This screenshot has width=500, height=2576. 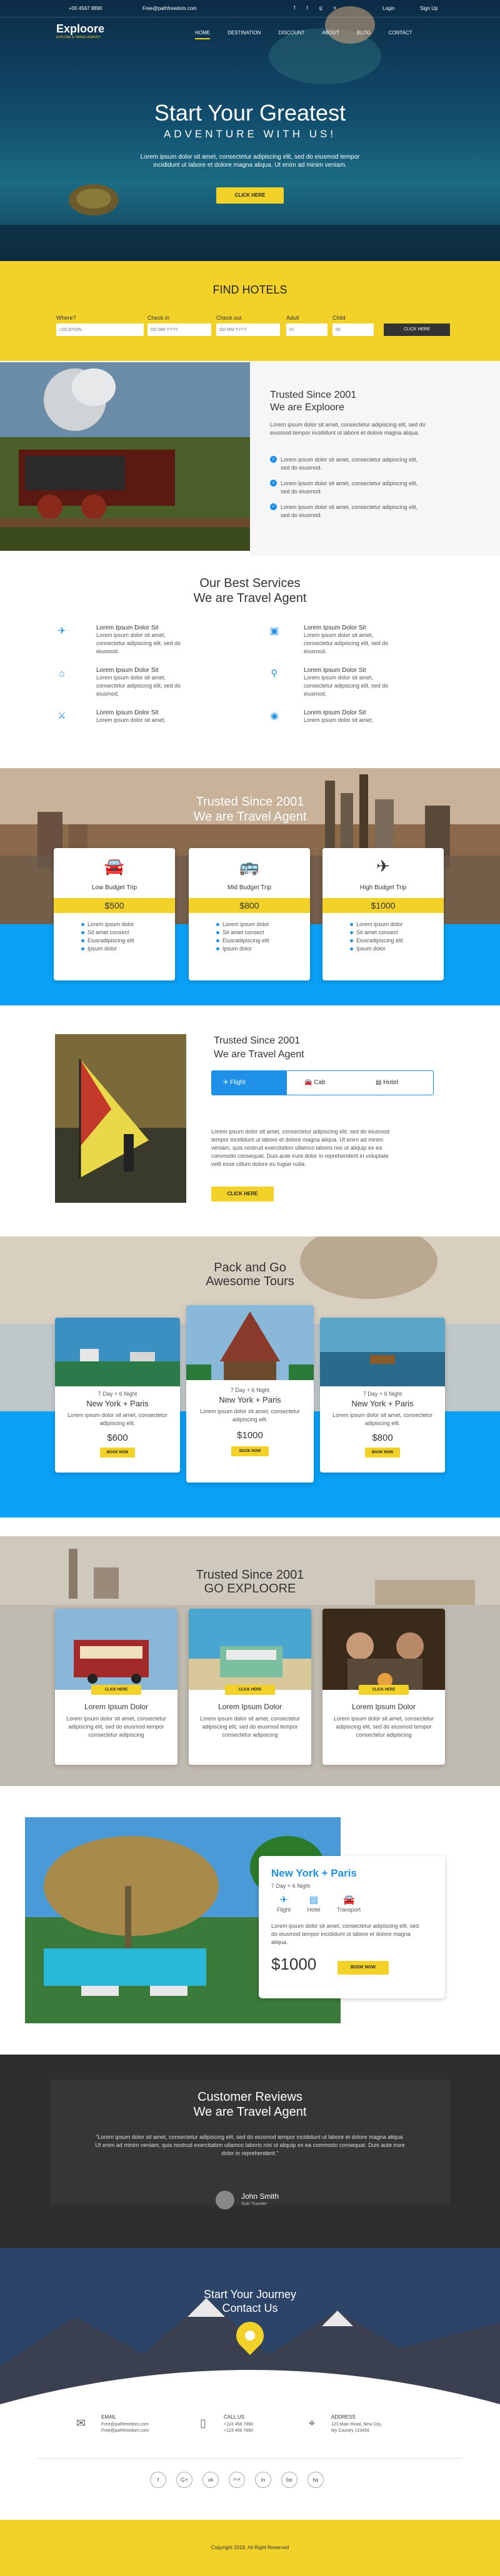 I want to click on tab-cab: 🚘 Cab, so click(x=326, y=1083).